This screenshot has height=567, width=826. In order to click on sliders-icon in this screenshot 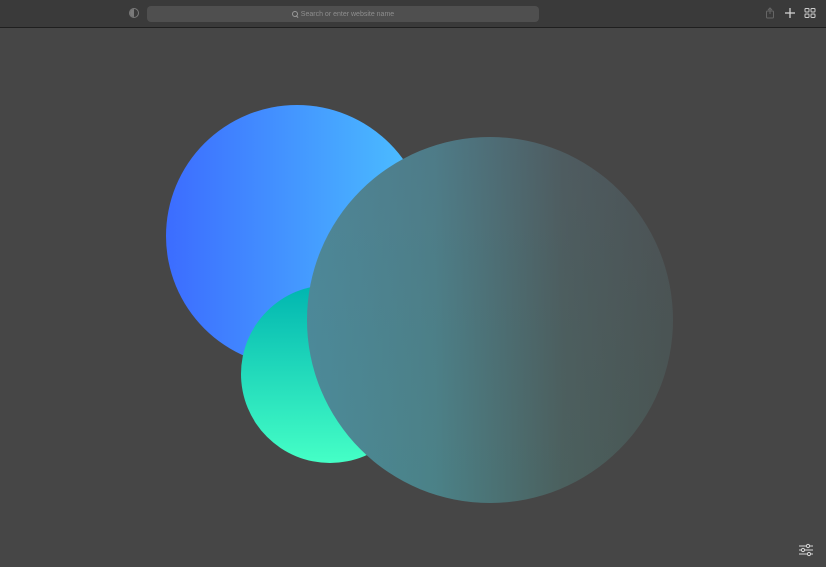, I will do `click(806, 550)`.